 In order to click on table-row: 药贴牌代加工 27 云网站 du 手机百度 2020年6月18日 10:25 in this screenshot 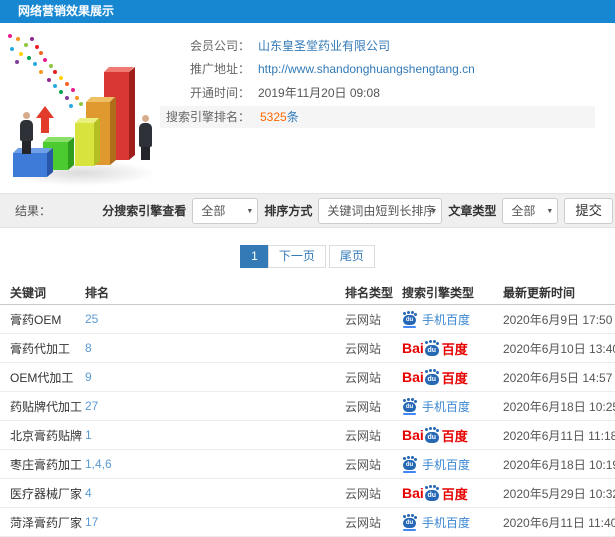, I will do `click(307, 406)`.